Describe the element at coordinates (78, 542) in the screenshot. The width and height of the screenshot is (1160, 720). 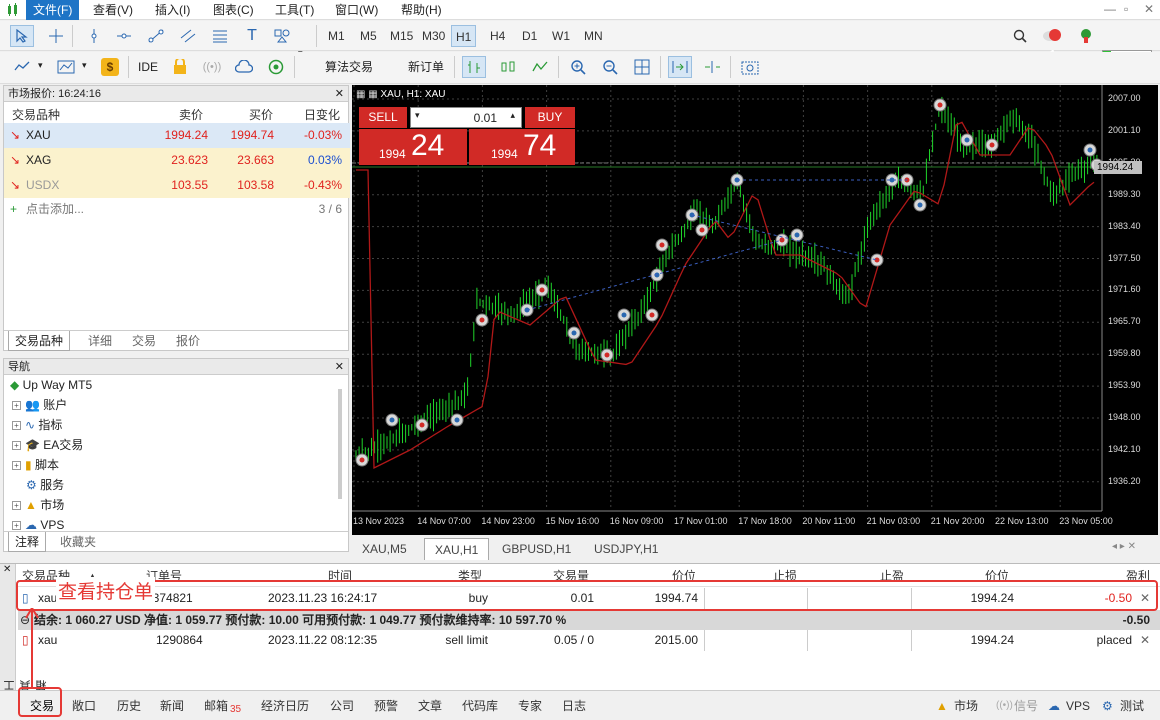
I see `tab-favorites: 收藏夹` at that location.